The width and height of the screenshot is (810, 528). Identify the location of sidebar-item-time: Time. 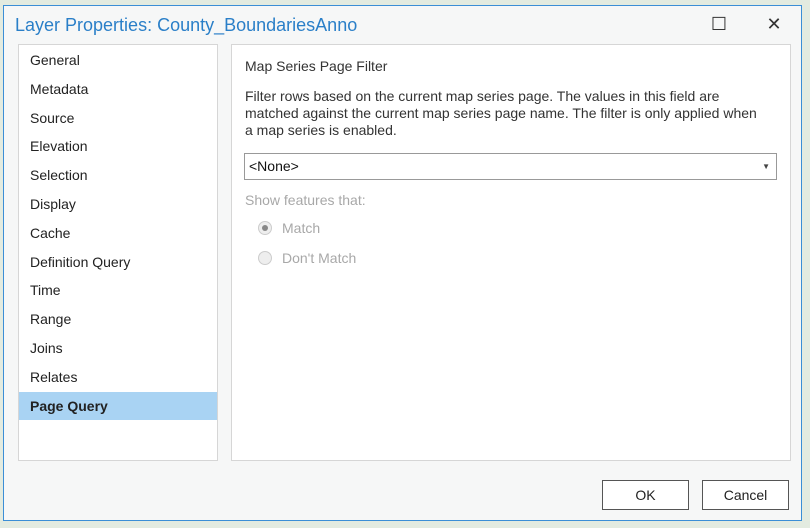
(118, 290).